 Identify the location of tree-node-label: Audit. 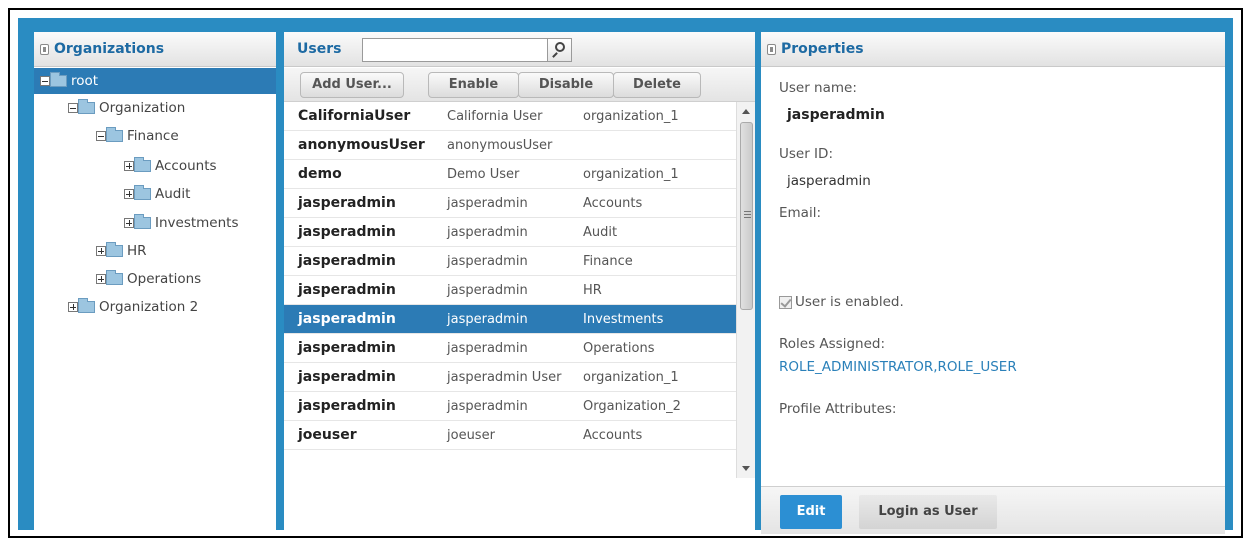
(173, 194).